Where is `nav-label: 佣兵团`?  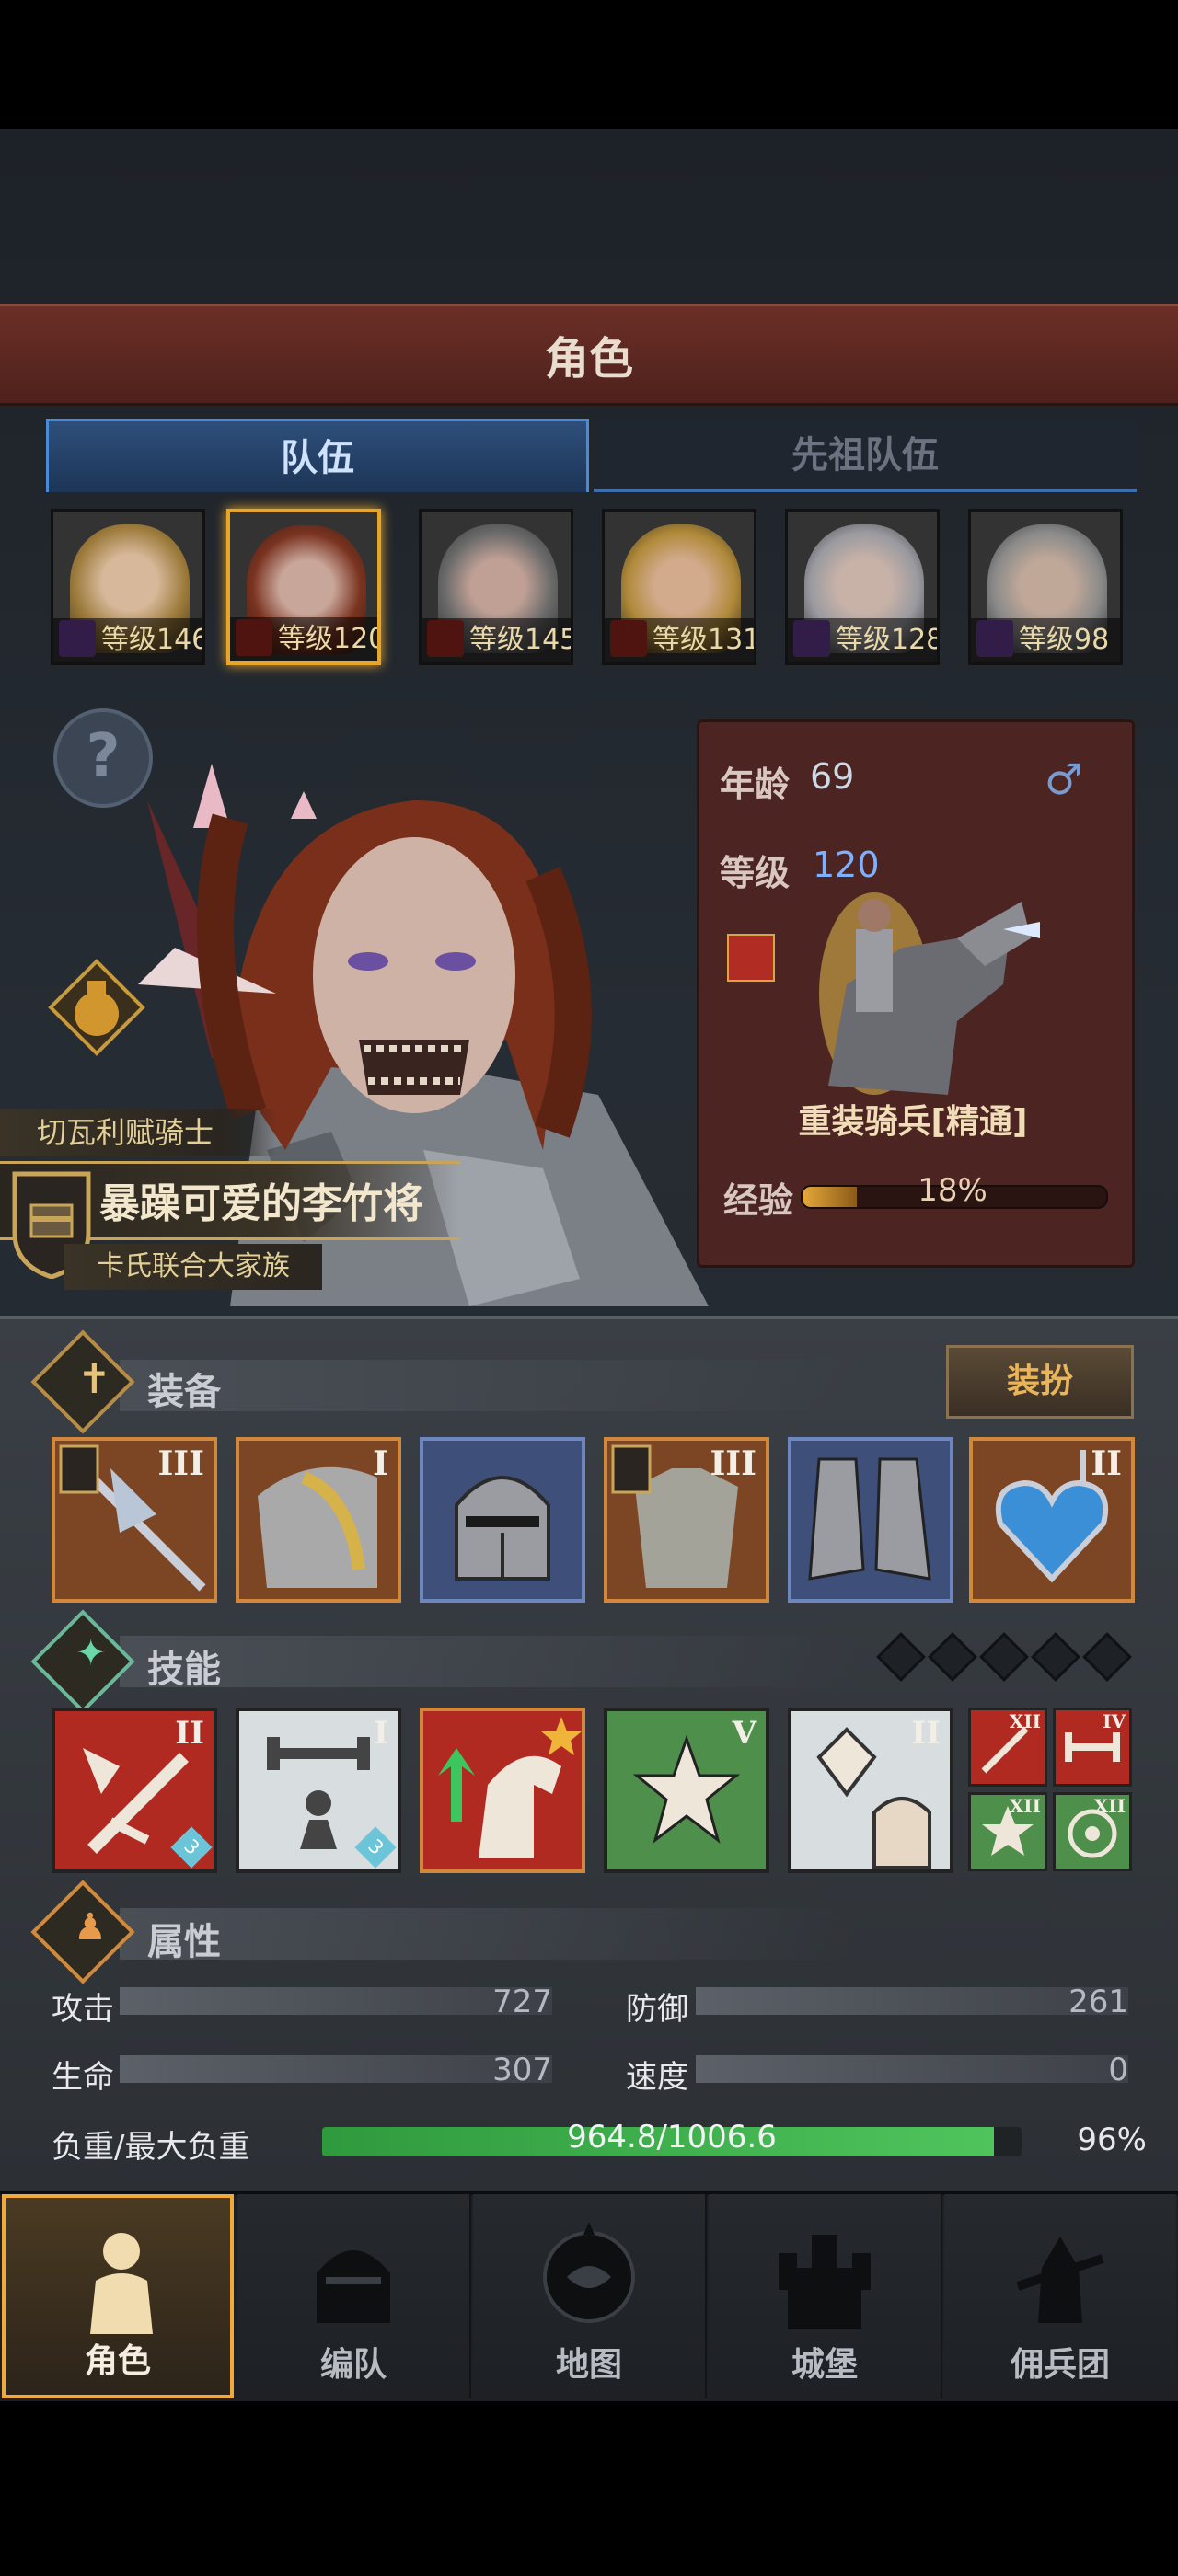 nav-label: 佣兵团 is located at coordinates (1060, 2365).